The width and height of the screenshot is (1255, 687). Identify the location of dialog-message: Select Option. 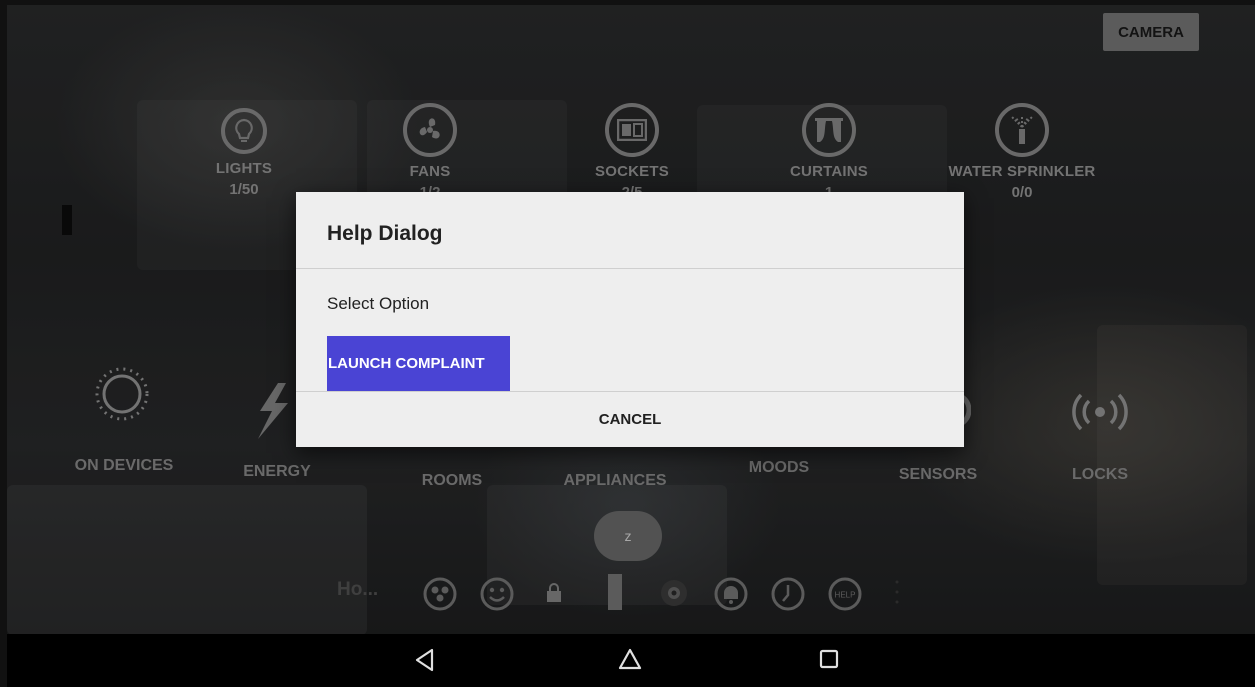
(378, 303).